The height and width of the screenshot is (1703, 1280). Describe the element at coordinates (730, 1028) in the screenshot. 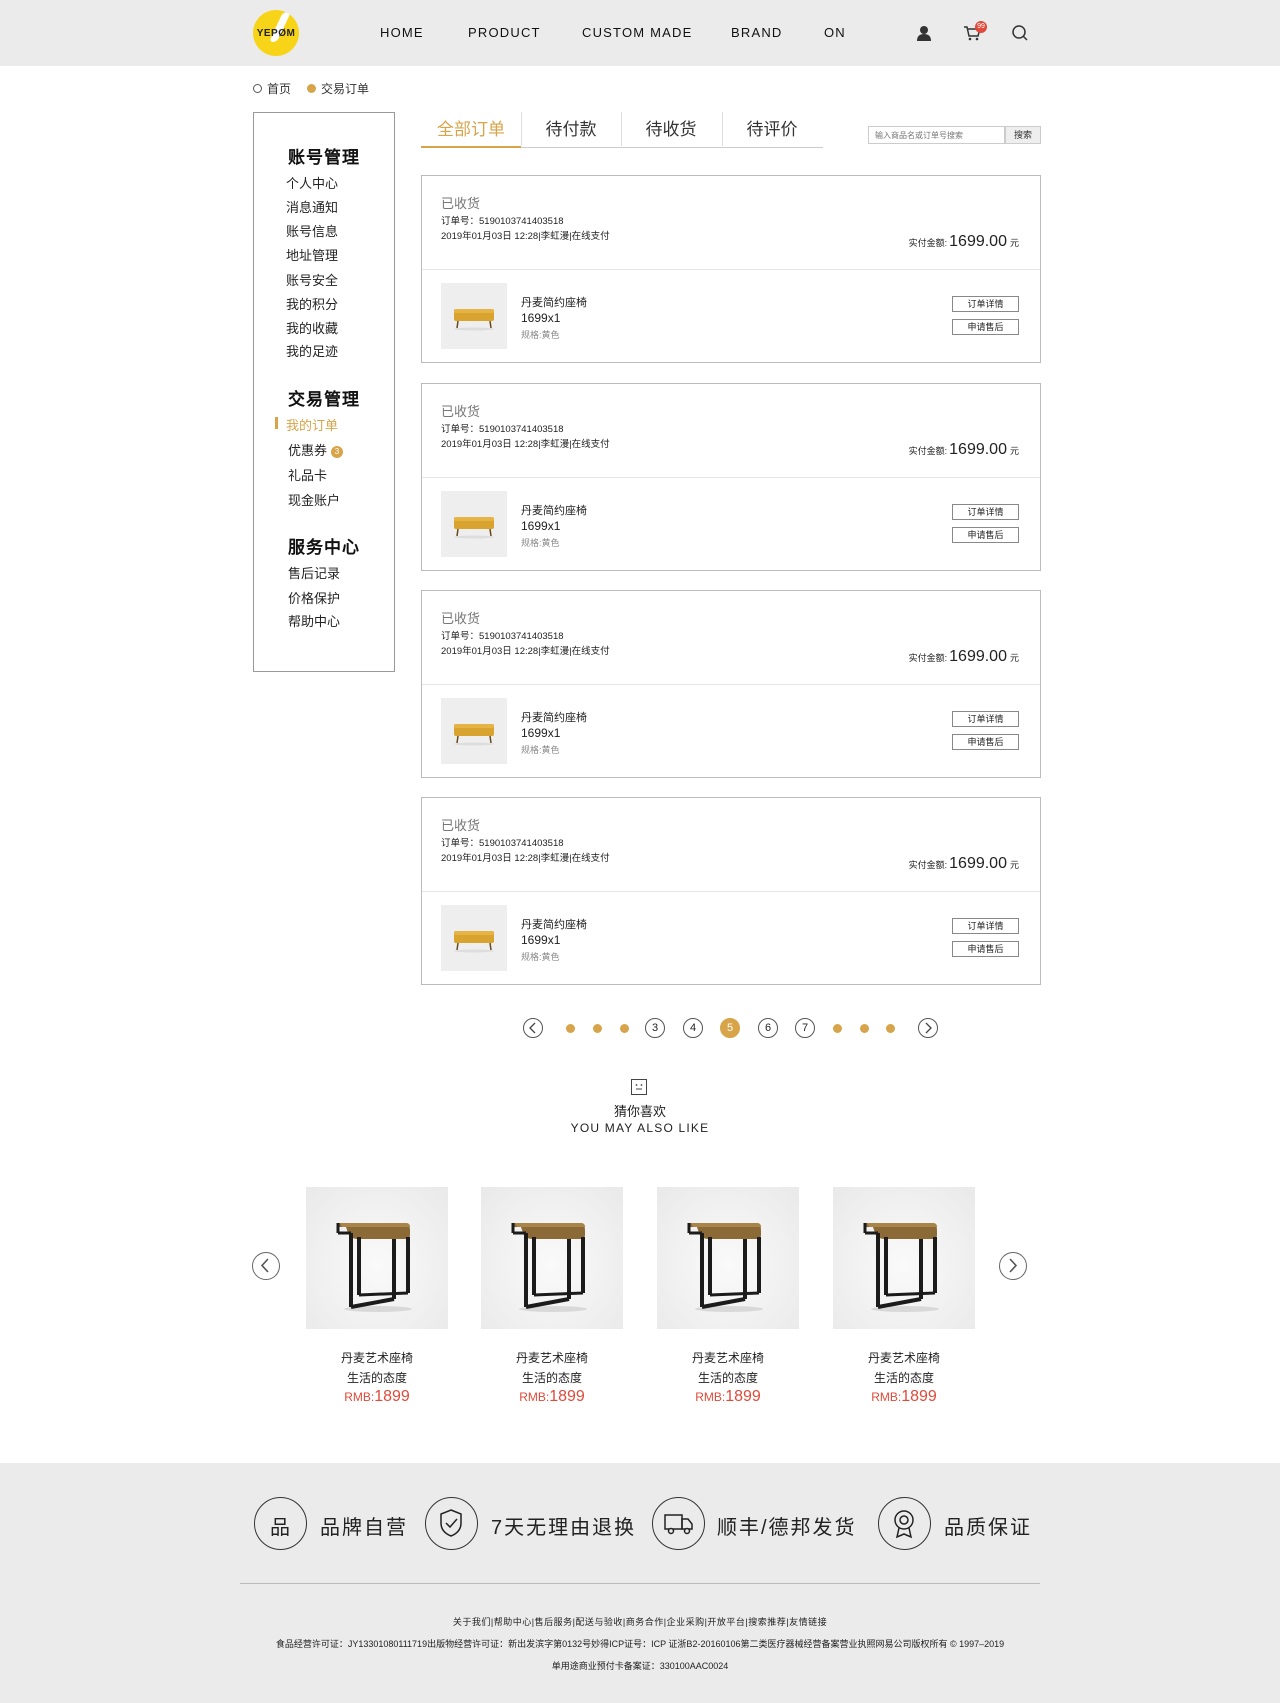

I see `page-5-current: 5` at that location.